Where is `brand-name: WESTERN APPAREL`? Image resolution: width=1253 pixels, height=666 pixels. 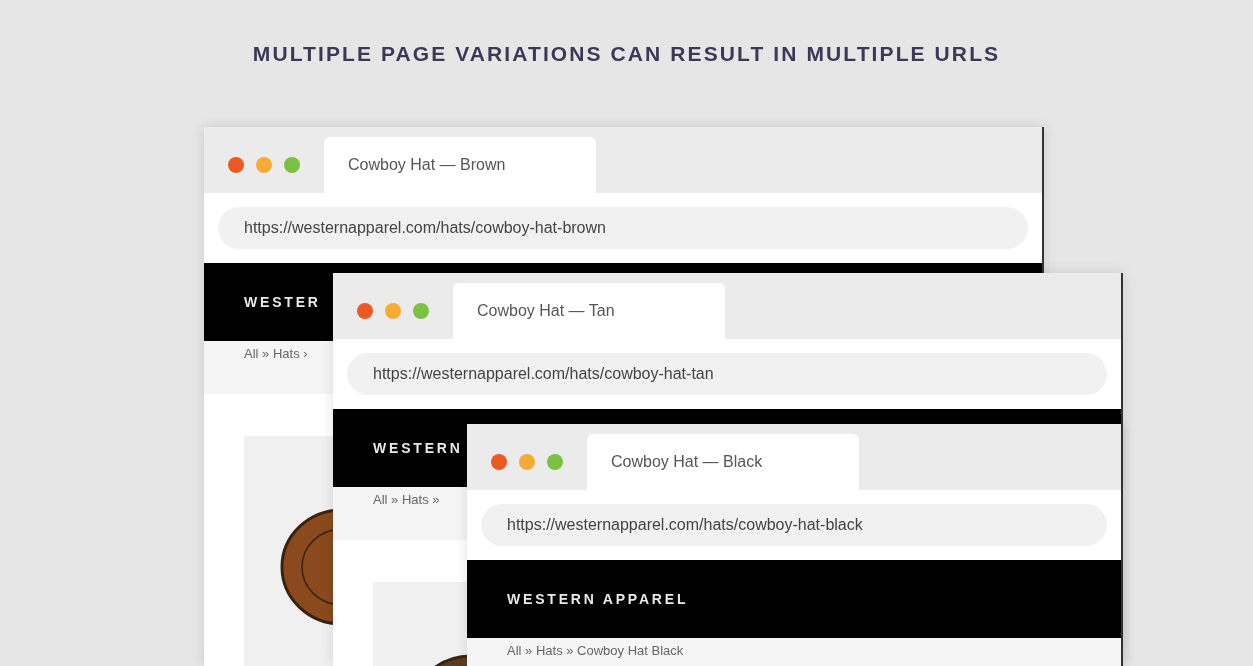
brand-name: WESTERN APPAREL is located at coordinates (598, 599).